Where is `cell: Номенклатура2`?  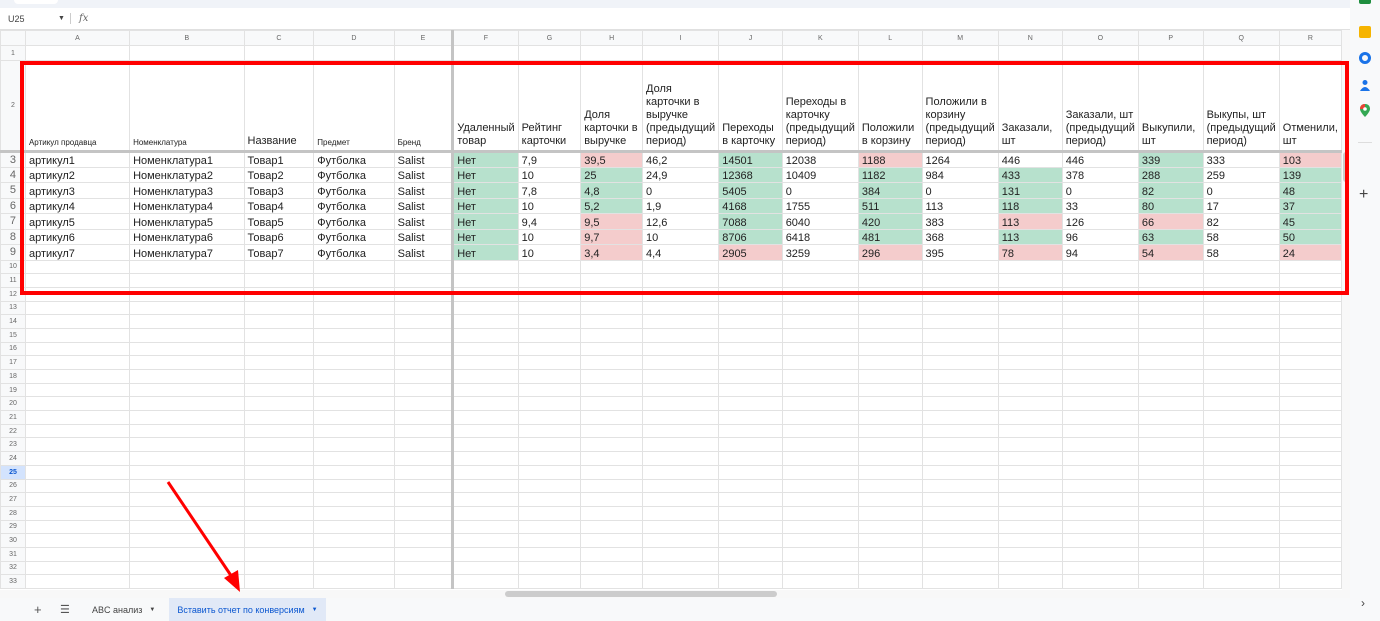 cell: Номенклатура2 is located at coordinates (187, 174).